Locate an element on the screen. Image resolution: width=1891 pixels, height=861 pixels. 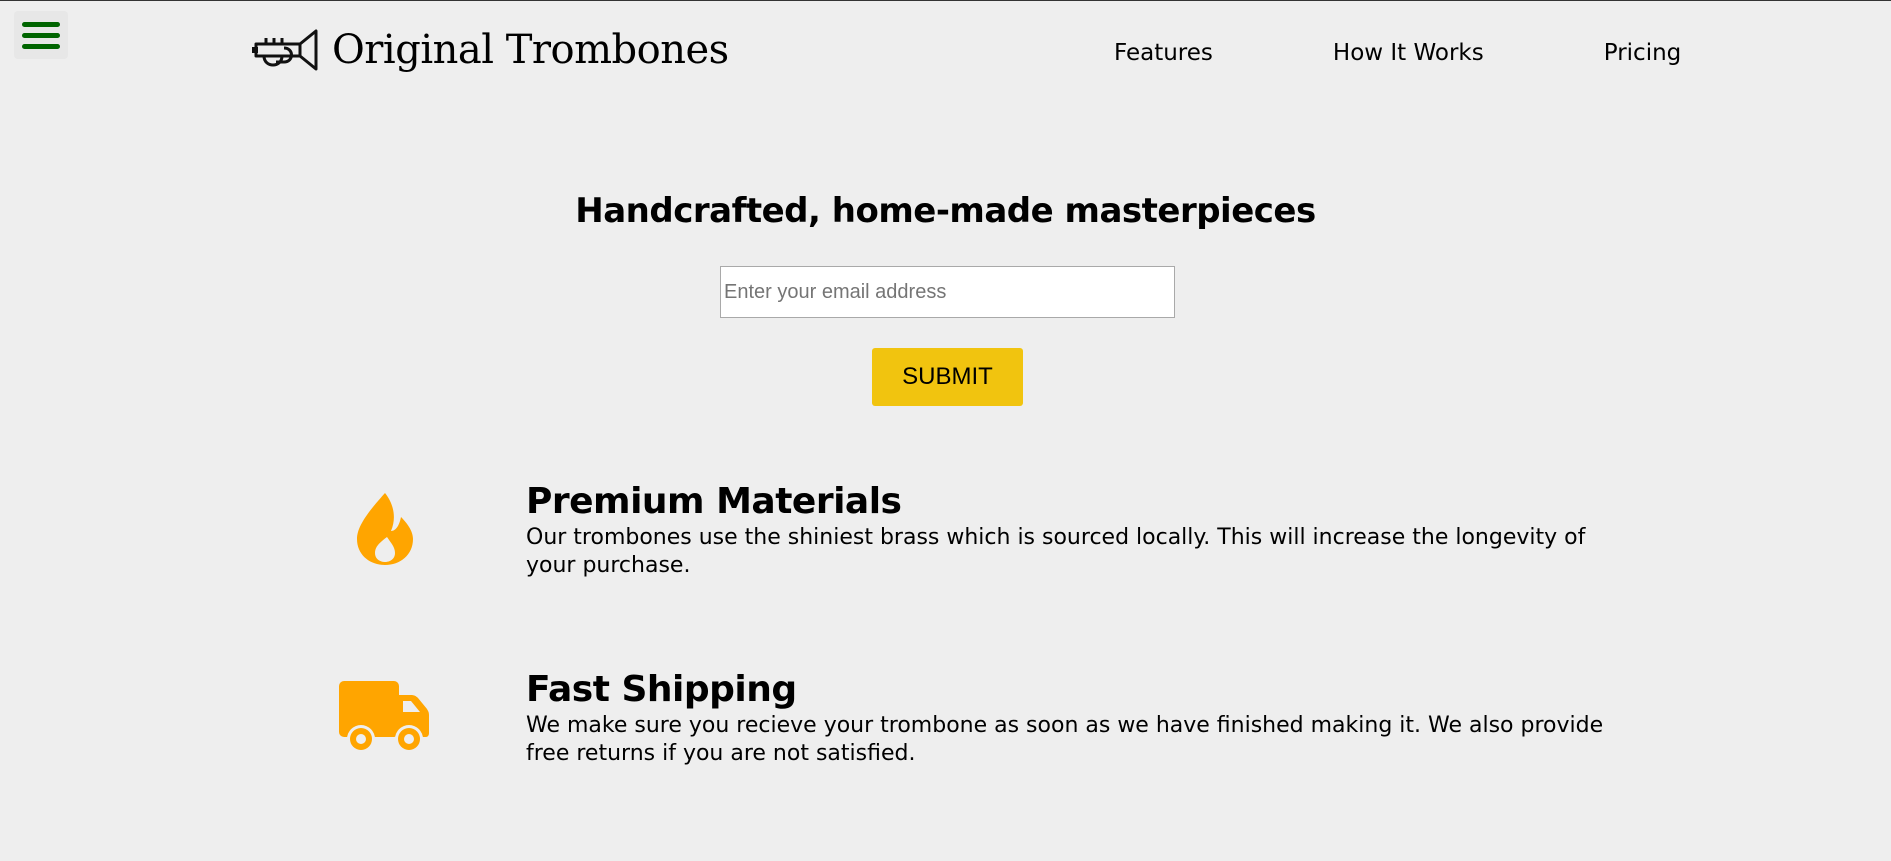
site-logo: Original Trombones is located at coordinates (490, 50).